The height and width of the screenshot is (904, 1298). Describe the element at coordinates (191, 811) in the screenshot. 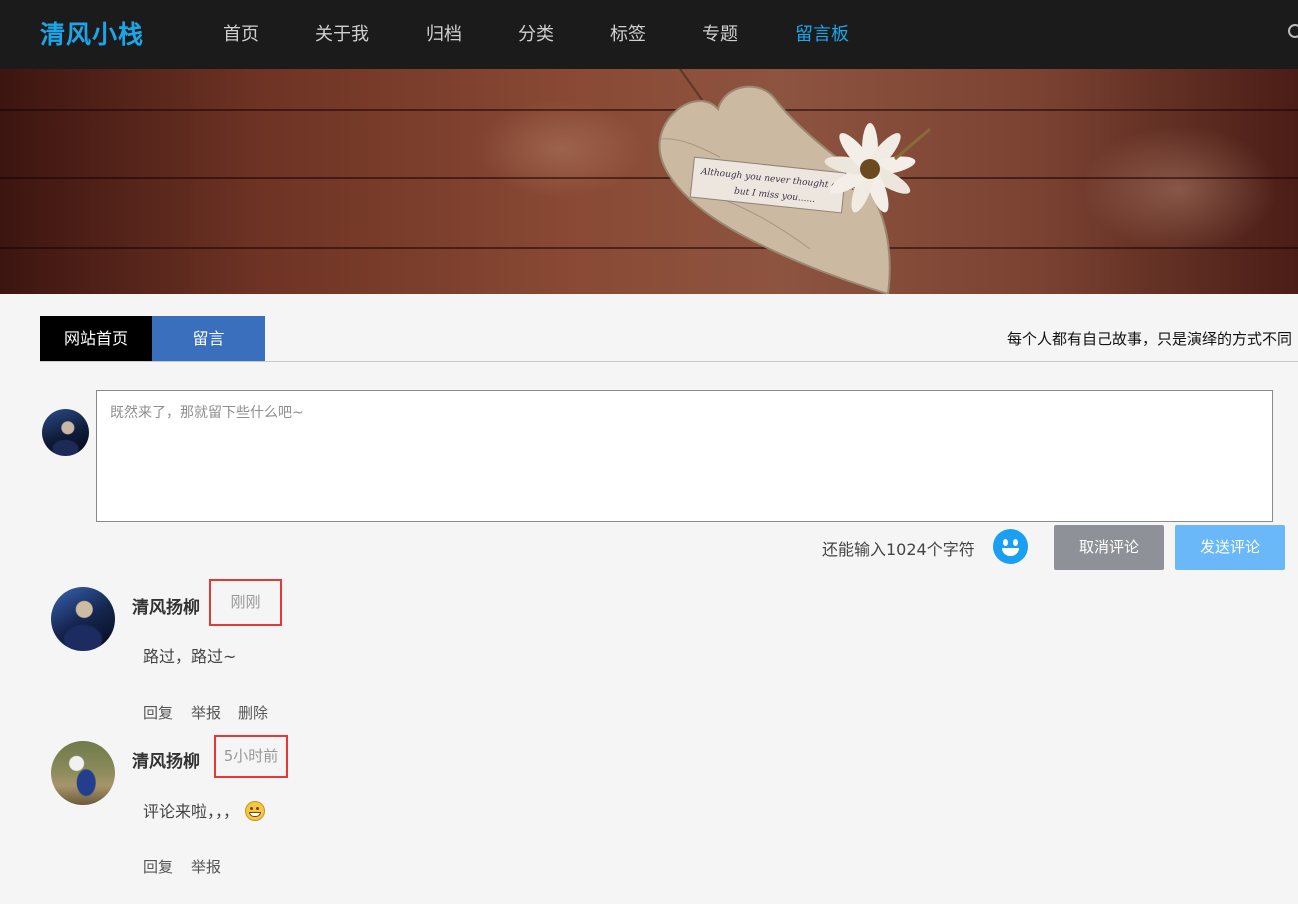

I see `comment-text-content: 评论来啦，，，` at that location.